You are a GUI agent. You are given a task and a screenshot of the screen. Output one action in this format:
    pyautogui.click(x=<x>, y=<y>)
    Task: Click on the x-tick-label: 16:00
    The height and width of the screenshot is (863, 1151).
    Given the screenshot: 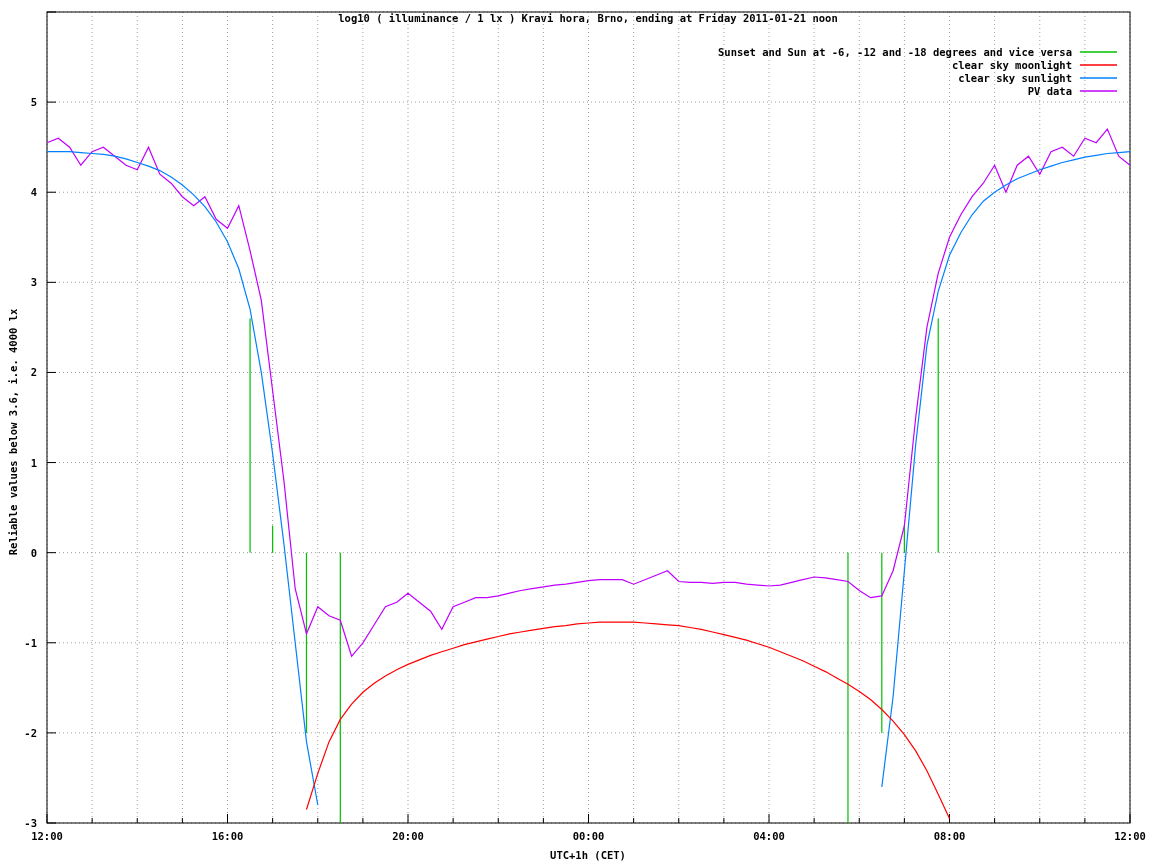 What is the action you would take?
    pyautogui.click(x=227, y=836)
    